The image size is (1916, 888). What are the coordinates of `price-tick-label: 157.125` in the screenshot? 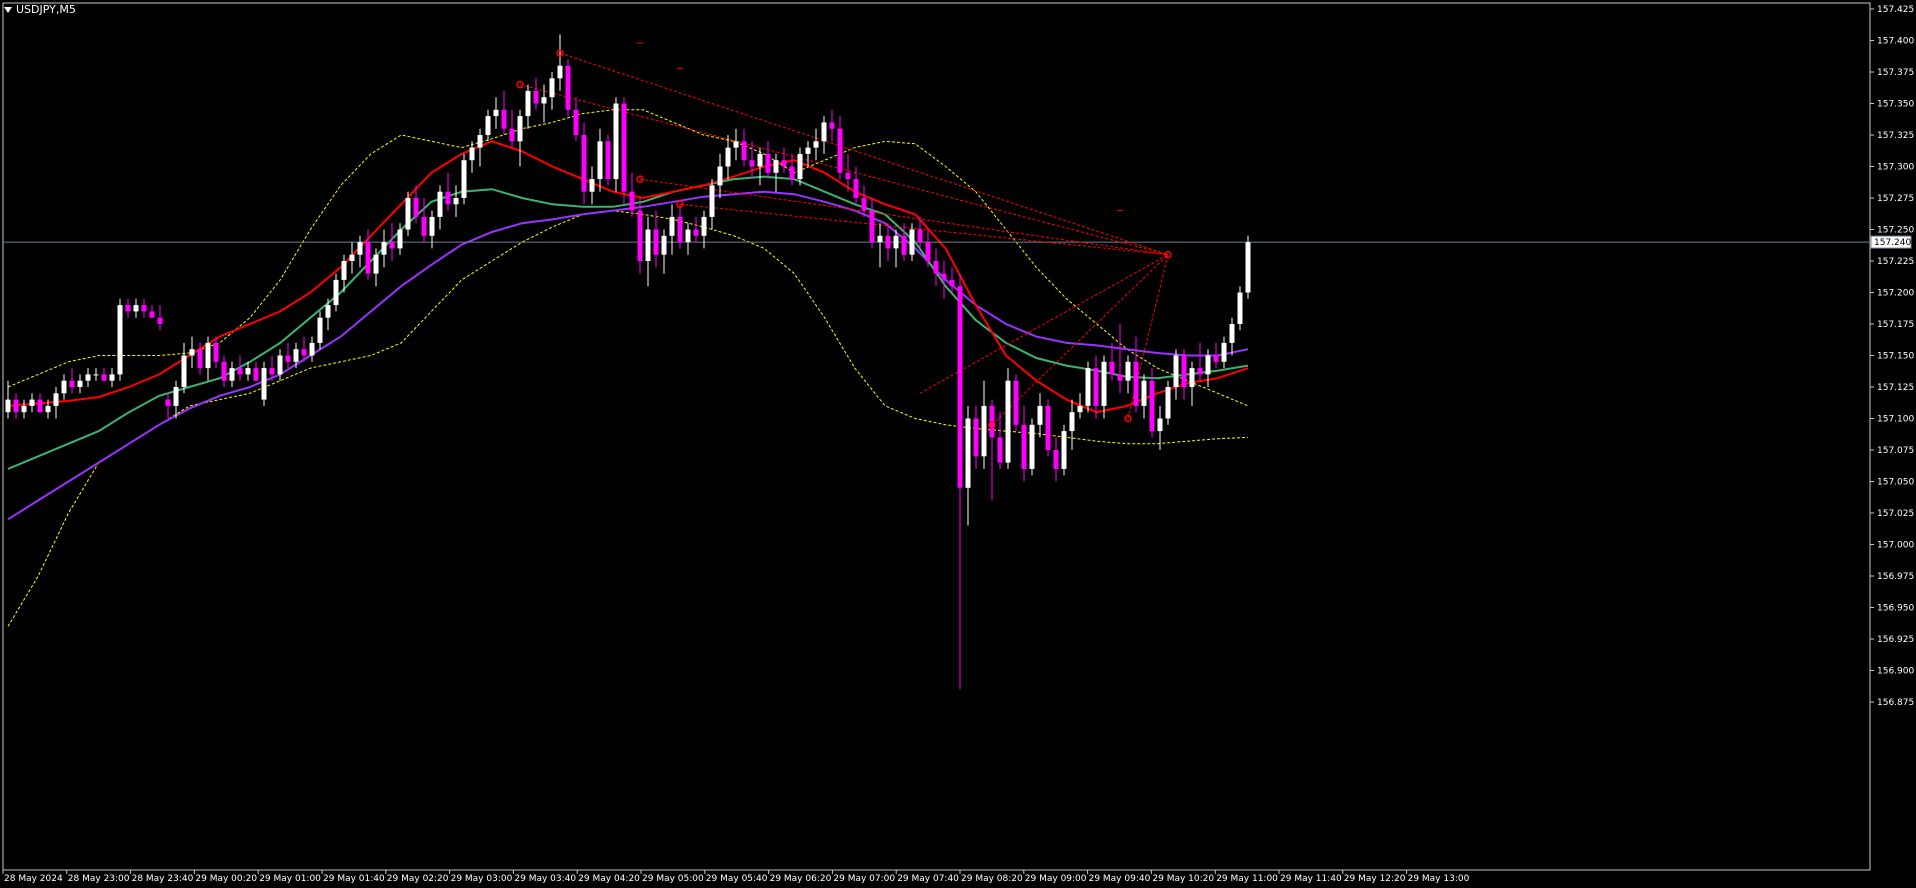 It's located at (1895, 388).